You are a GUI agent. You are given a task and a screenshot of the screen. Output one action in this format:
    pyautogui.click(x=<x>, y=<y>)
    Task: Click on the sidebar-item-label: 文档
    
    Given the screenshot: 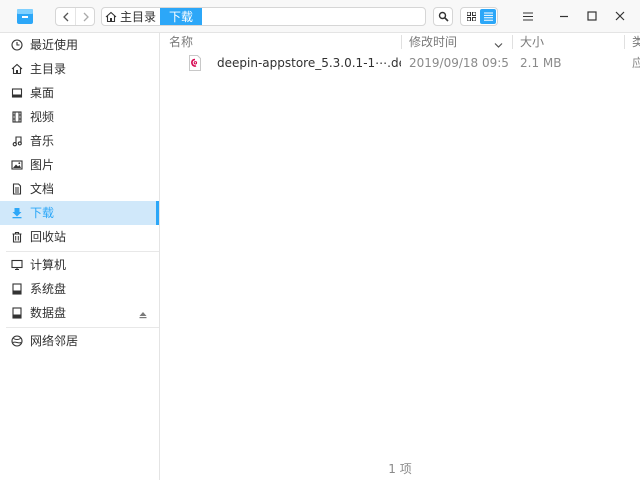 What is the action you would take?
    pyautogui.click(x=42, y=189)
    